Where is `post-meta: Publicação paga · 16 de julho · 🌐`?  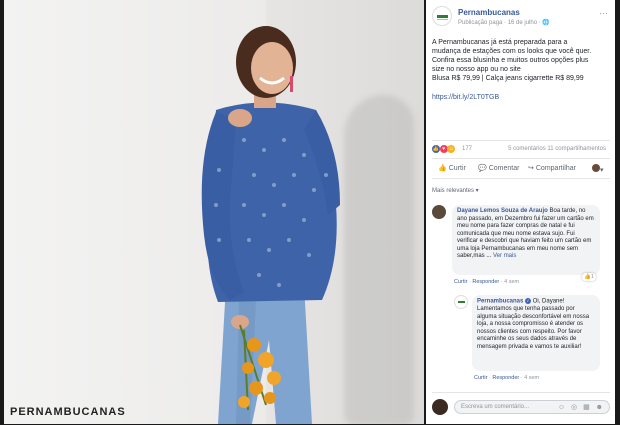
post-meta: Publicação paga · 16 de julho · 🌐 is located at coordinates (504, 23).